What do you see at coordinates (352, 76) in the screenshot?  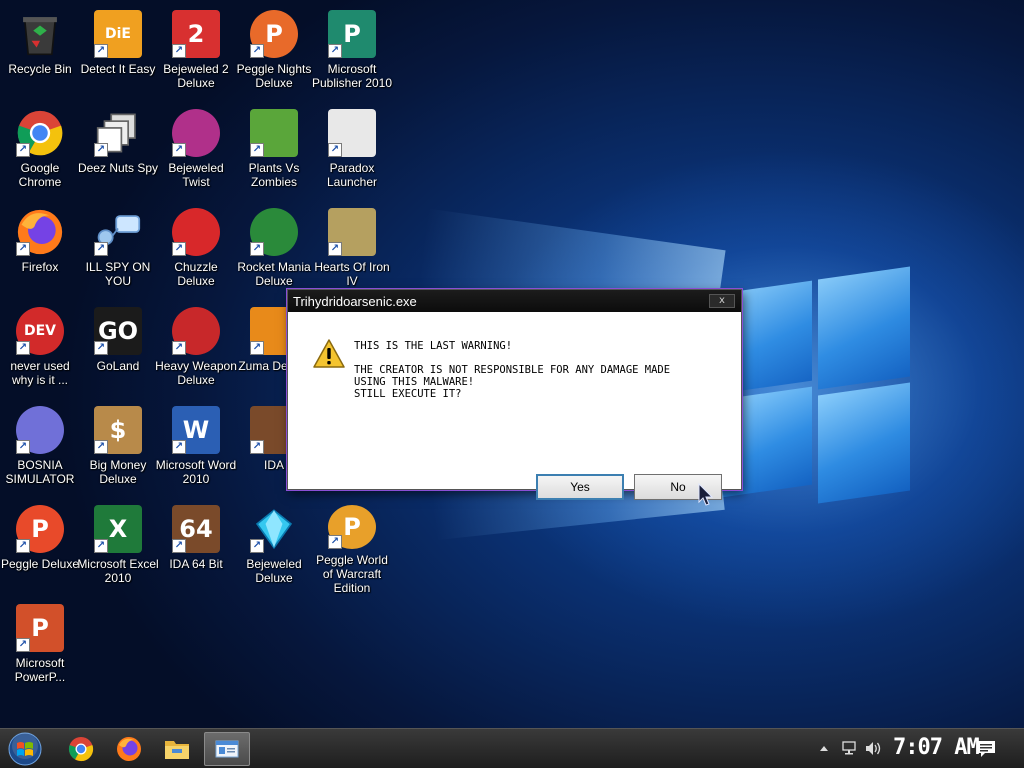 I see `desktop-icon-label: Microsoft Publisher 2010` at bounding box center [352, 76].